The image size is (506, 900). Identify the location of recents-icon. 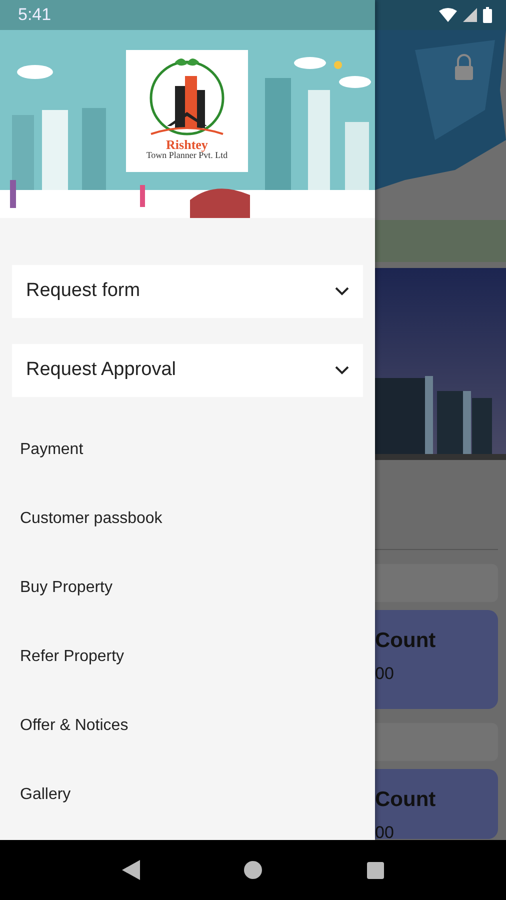
(375, 870).